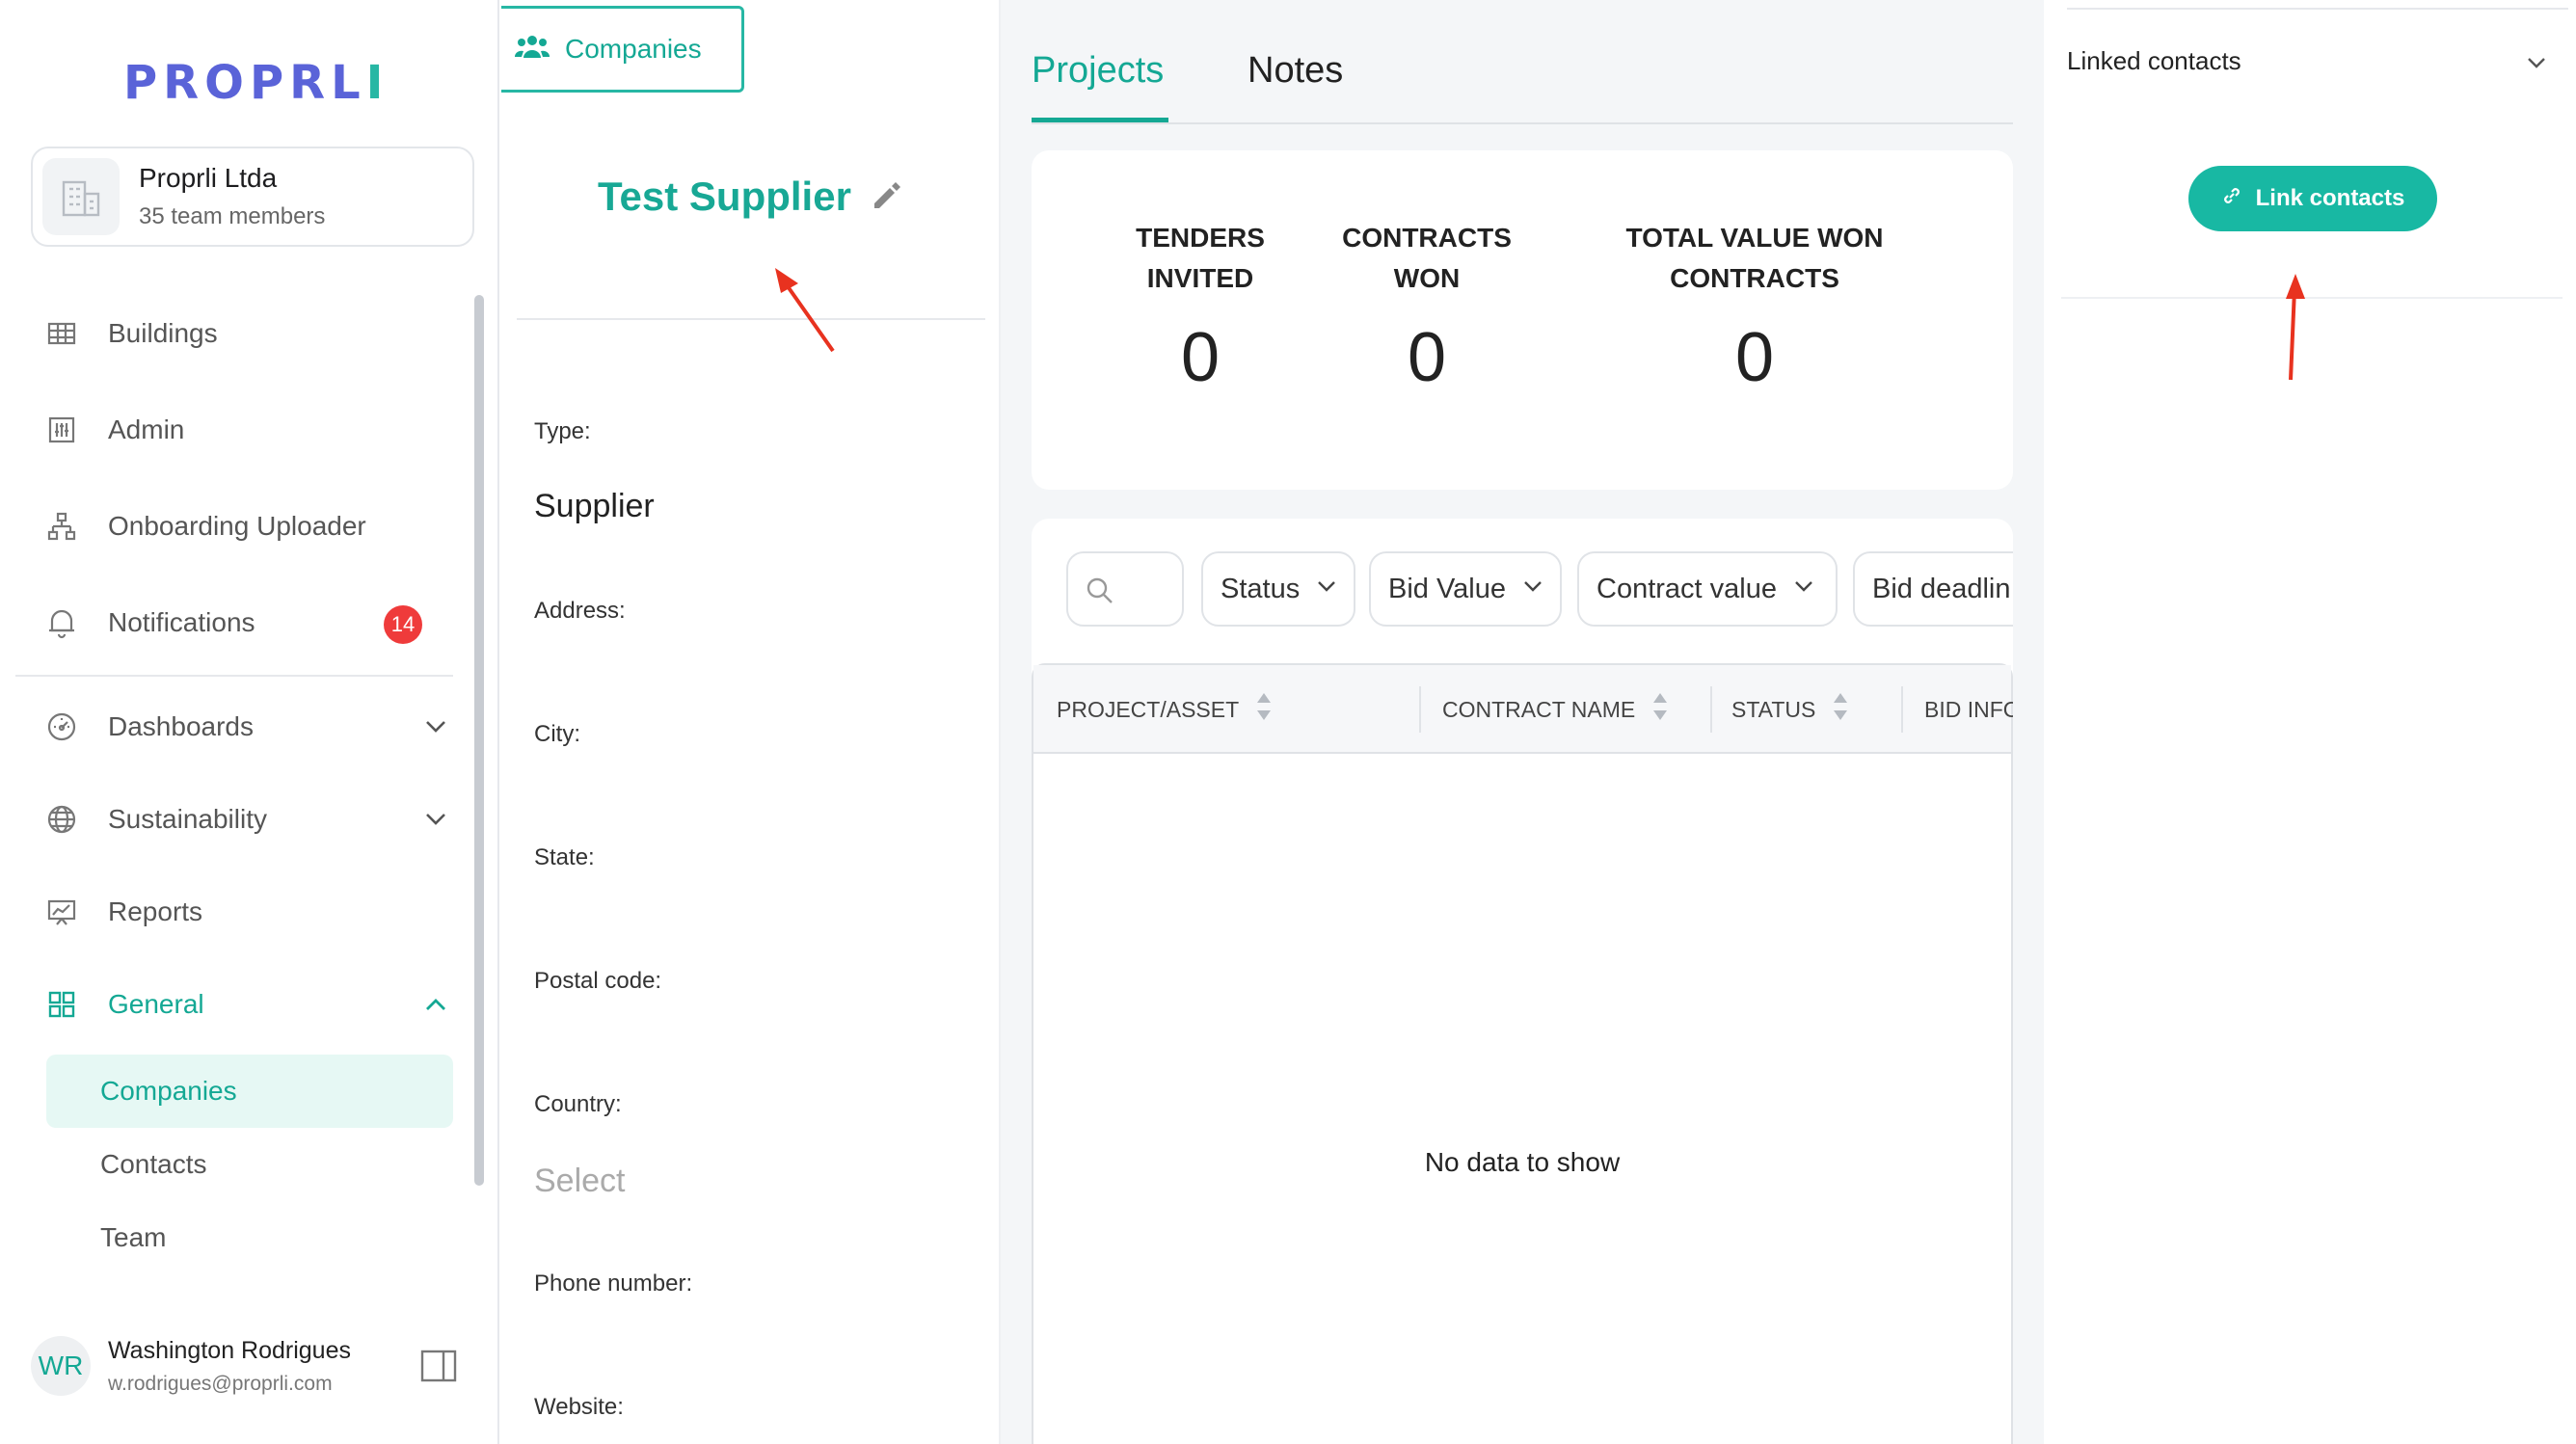 Image resolution: width=2576 pixels, height=1444 pixels. What do you see at coordinates (247, 819) in the screenshot?
I see `sidebar-item-sustainability: Sustainability` at bounding box center [247, 819].